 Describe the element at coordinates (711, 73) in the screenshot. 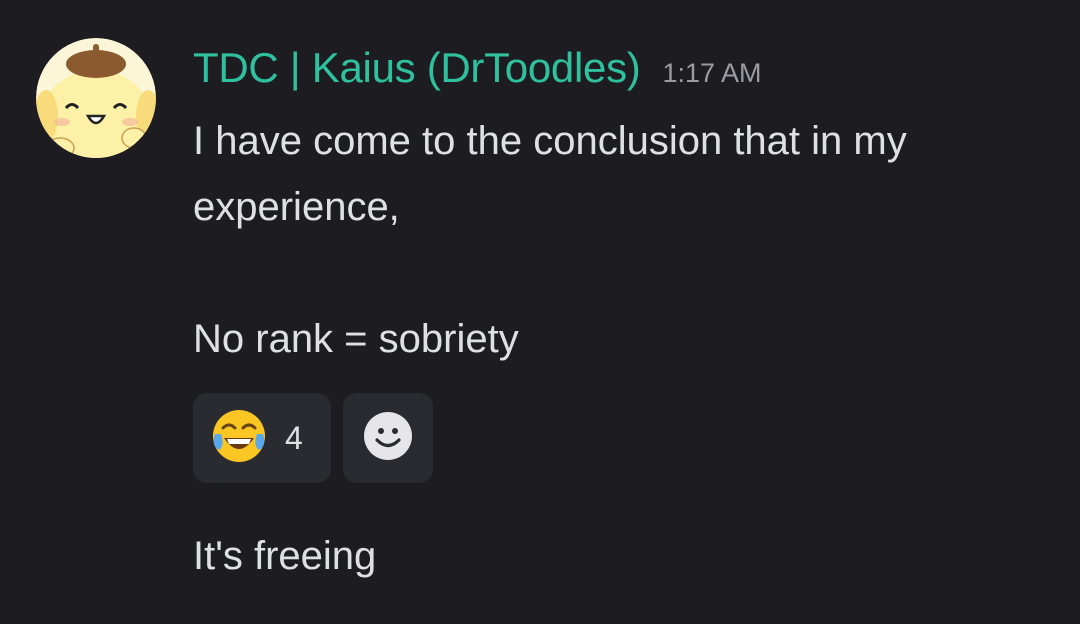

I see `timestamp: 1:17 AM` at that location.